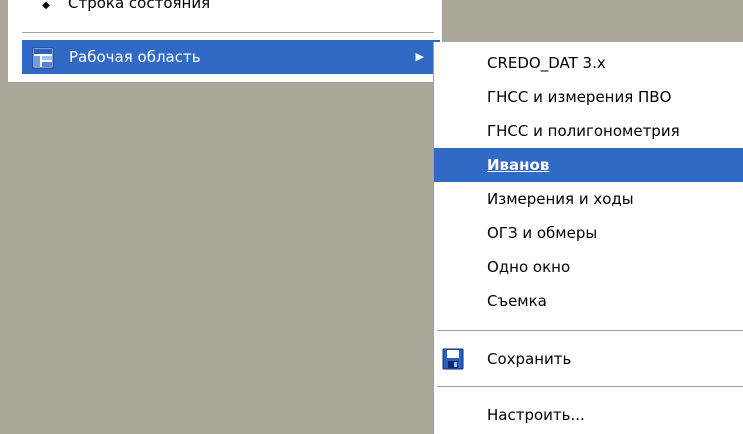 This screenshot has height=434, width=743. What do you see at coordinates (419, 56) in the screenshot?
I see `submenu-arrow-icon: ▶` at bounding box center [419, 56].